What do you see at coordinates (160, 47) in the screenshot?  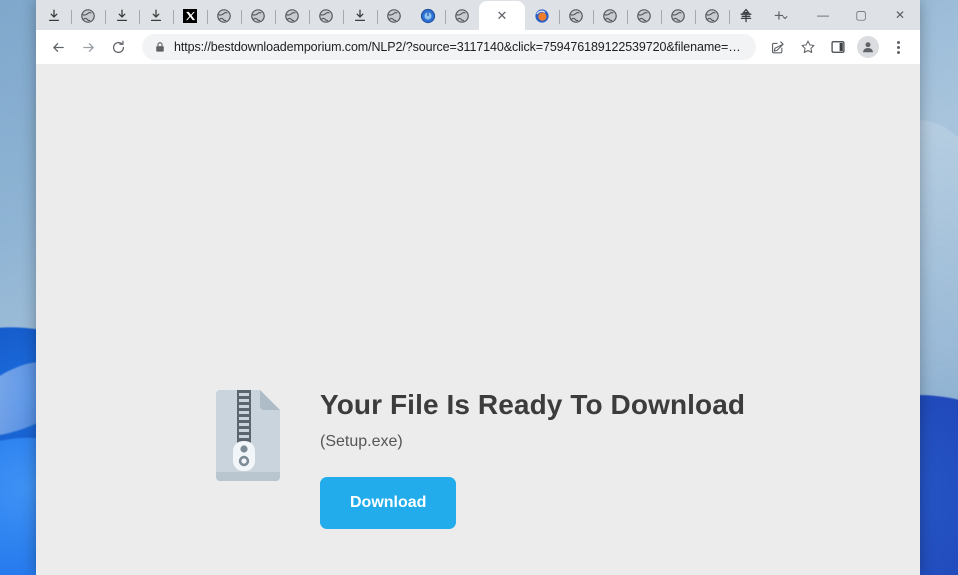 I see `lock-icon` at bounding box center [160, 47].